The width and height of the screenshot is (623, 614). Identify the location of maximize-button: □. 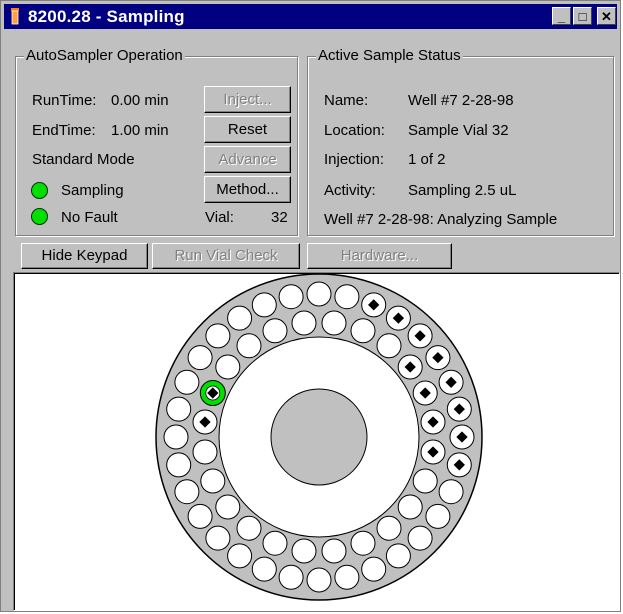
(582, 16).